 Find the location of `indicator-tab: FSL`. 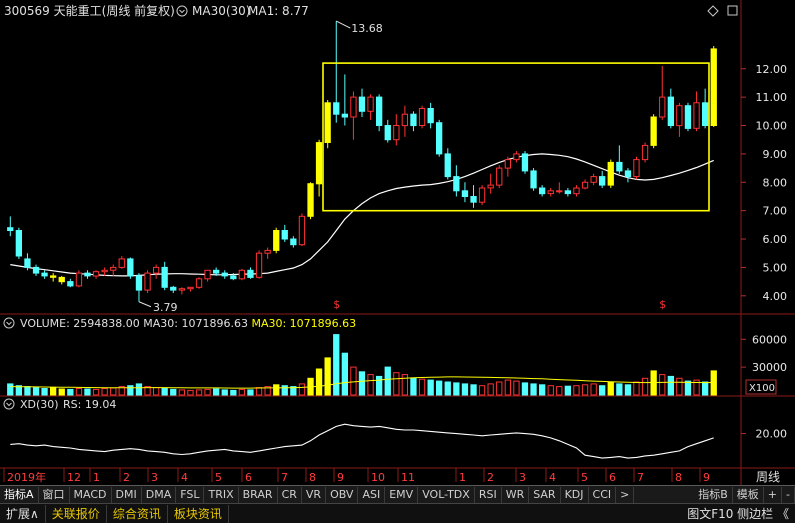

indicator-tab: FSL is located at coordinates (190, 494).